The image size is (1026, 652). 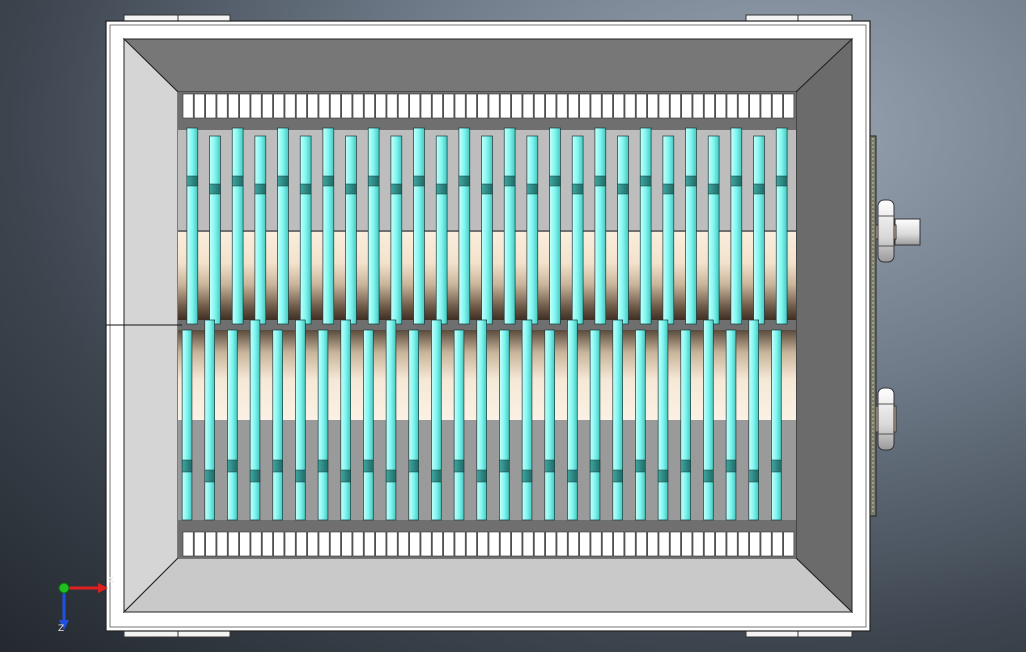 I want to click on bearing-plate, so click(x=873, y=326).